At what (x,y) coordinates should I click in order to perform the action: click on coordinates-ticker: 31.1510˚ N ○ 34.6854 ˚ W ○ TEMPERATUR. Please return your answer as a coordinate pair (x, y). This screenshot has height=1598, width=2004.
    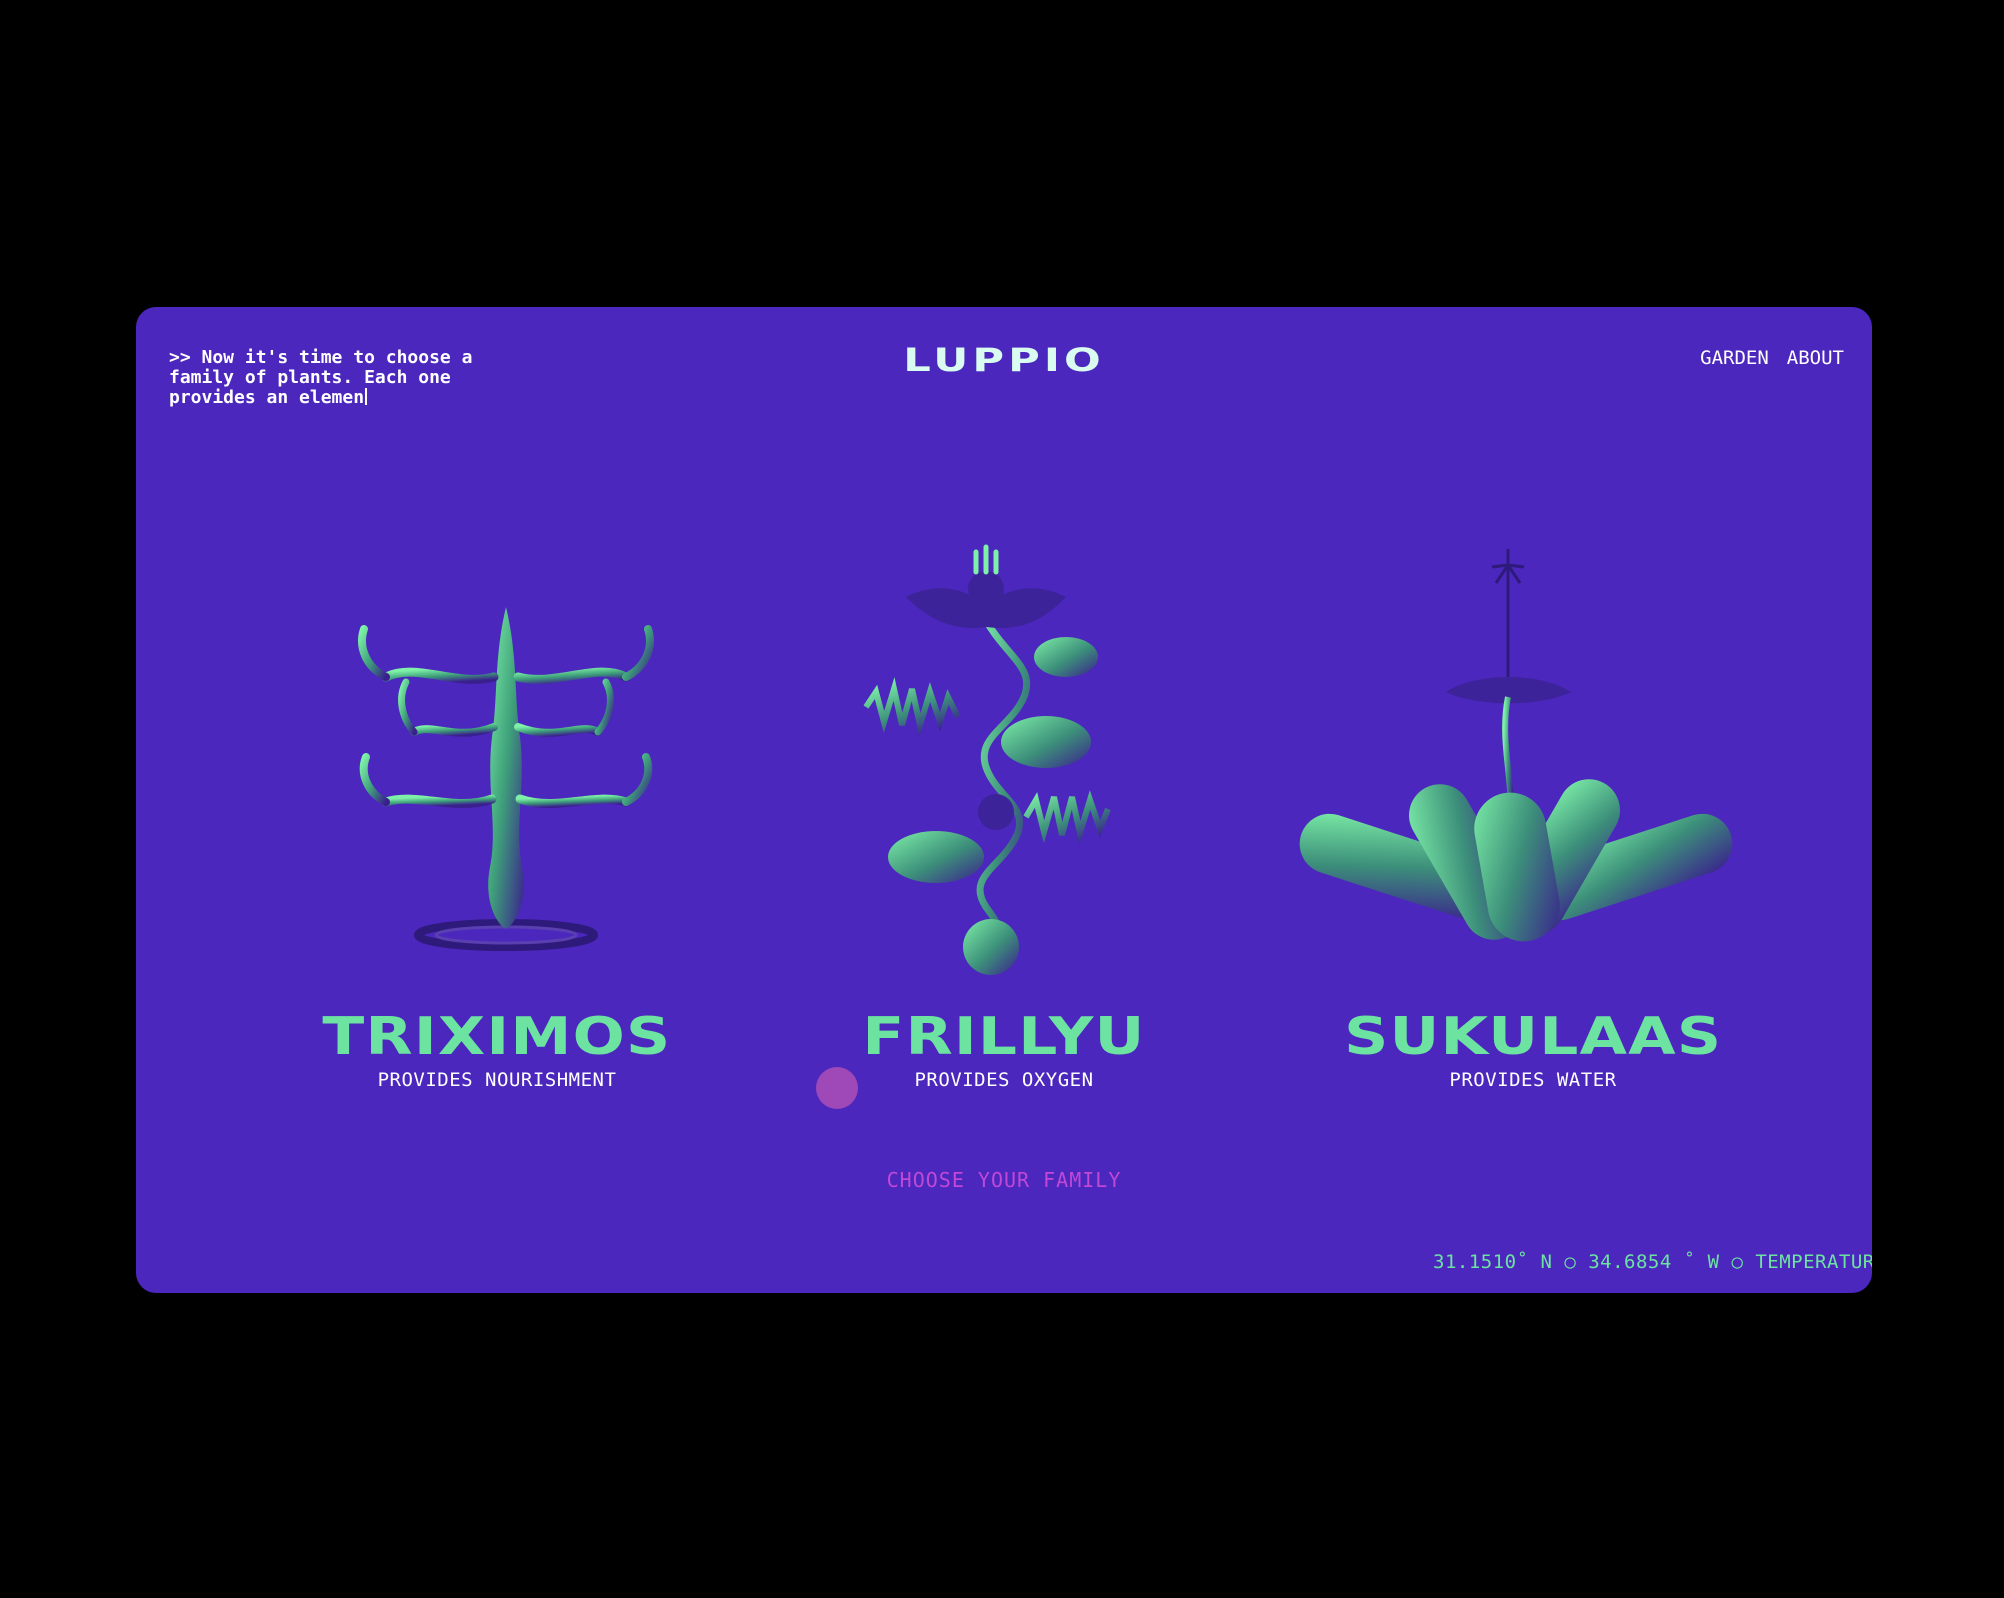
    Looking at the image, I should click on (1652, 1262).